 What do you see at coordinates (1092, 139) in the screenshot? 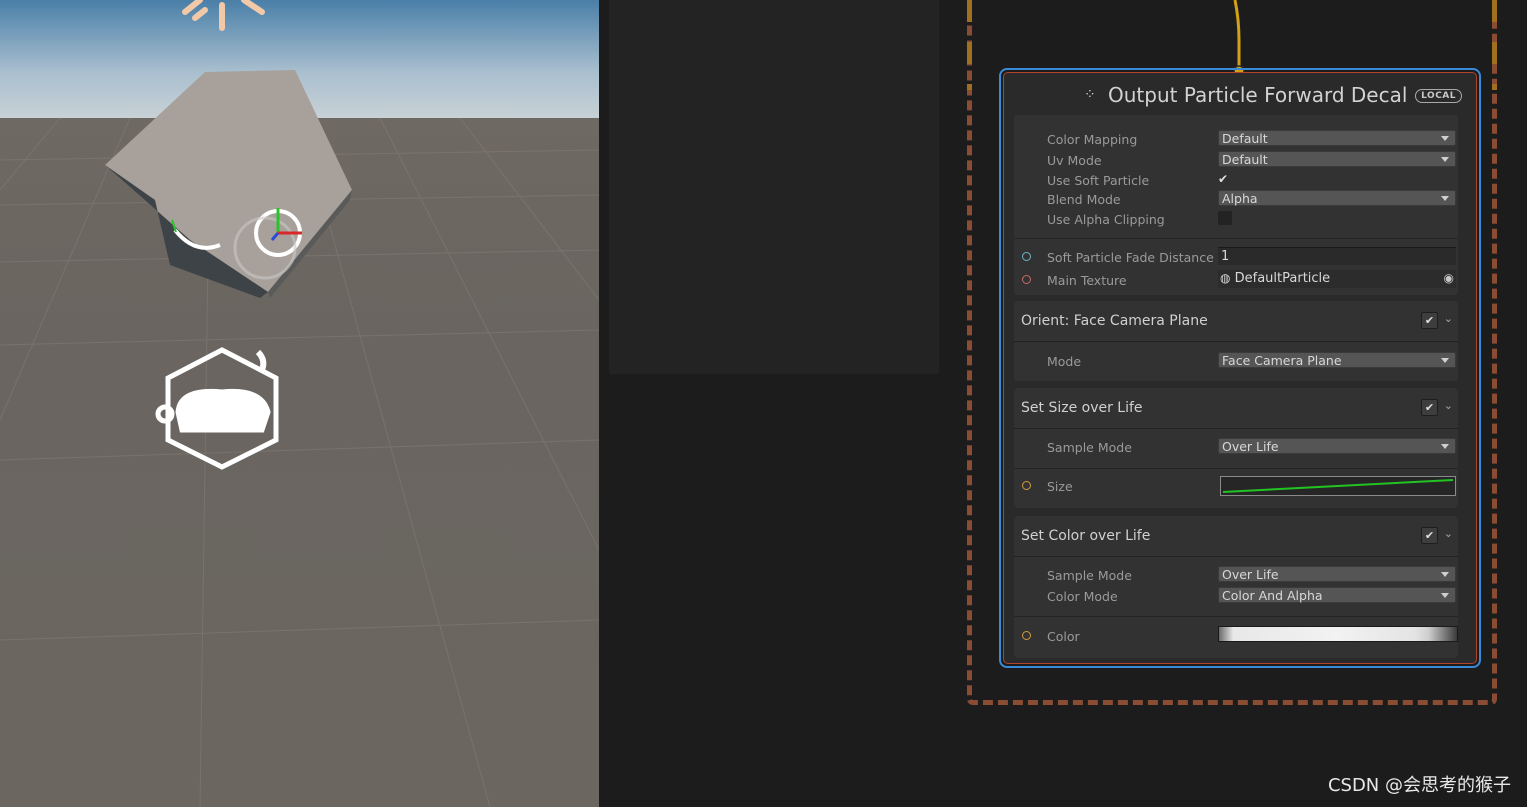
I see `setting-label: Color Mapping` at bounding box center [1092, 139].